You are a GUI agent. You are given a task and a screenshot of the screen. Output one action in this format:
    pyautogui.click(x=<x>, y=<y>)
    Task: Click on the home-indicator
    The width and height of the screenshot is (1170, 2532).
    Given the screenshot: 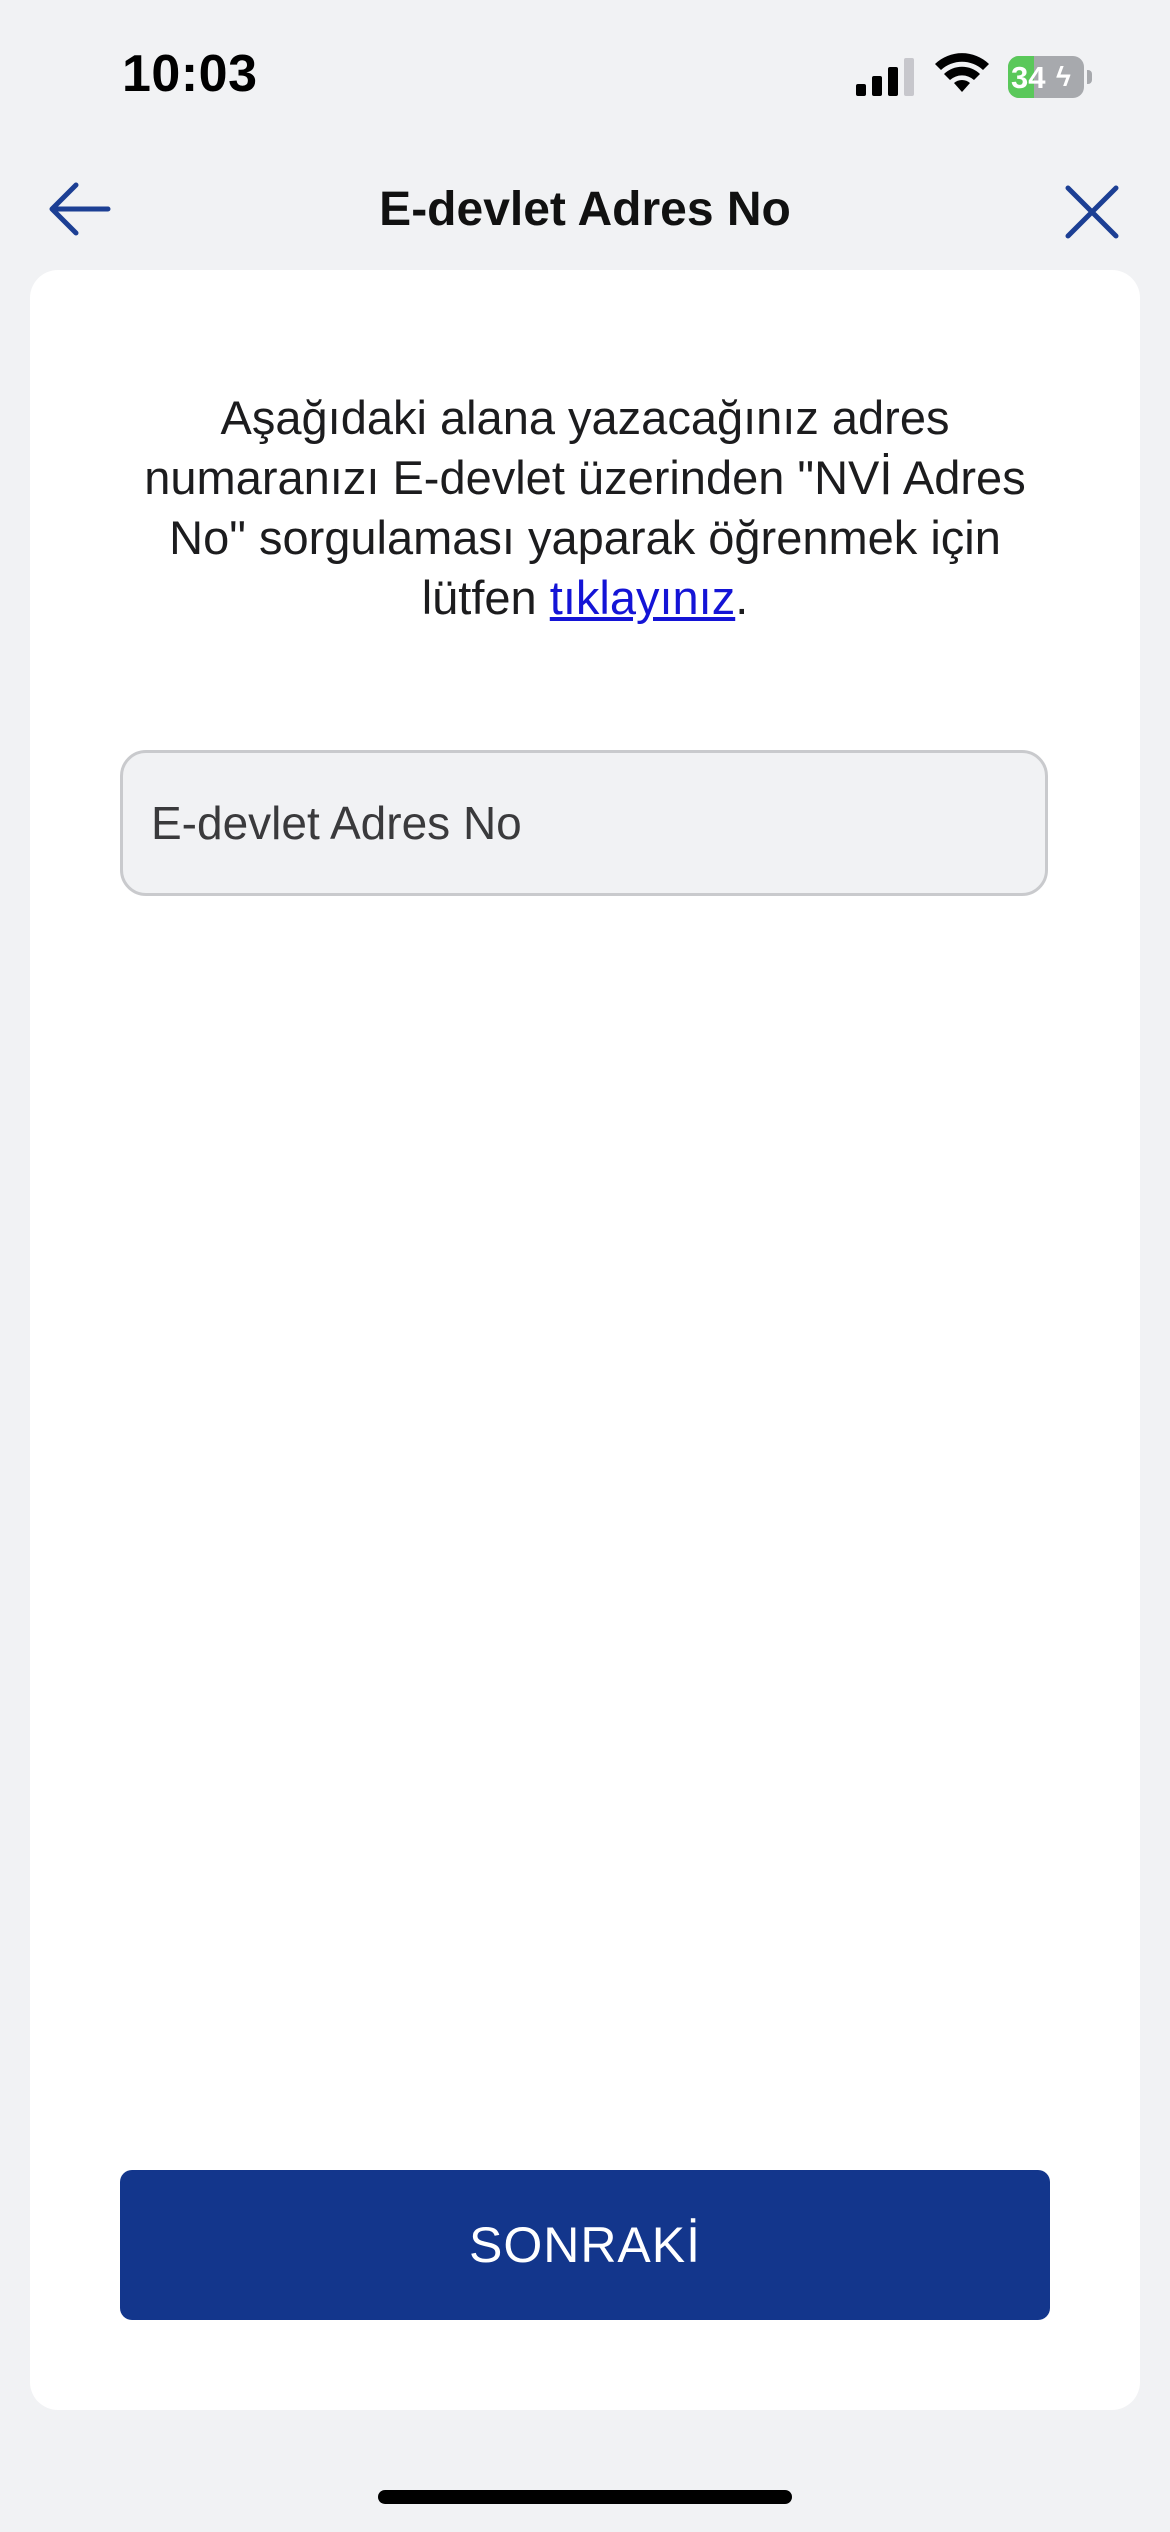 What is the action you would take?
    pyautogui.click(x=585, y=2497)
    